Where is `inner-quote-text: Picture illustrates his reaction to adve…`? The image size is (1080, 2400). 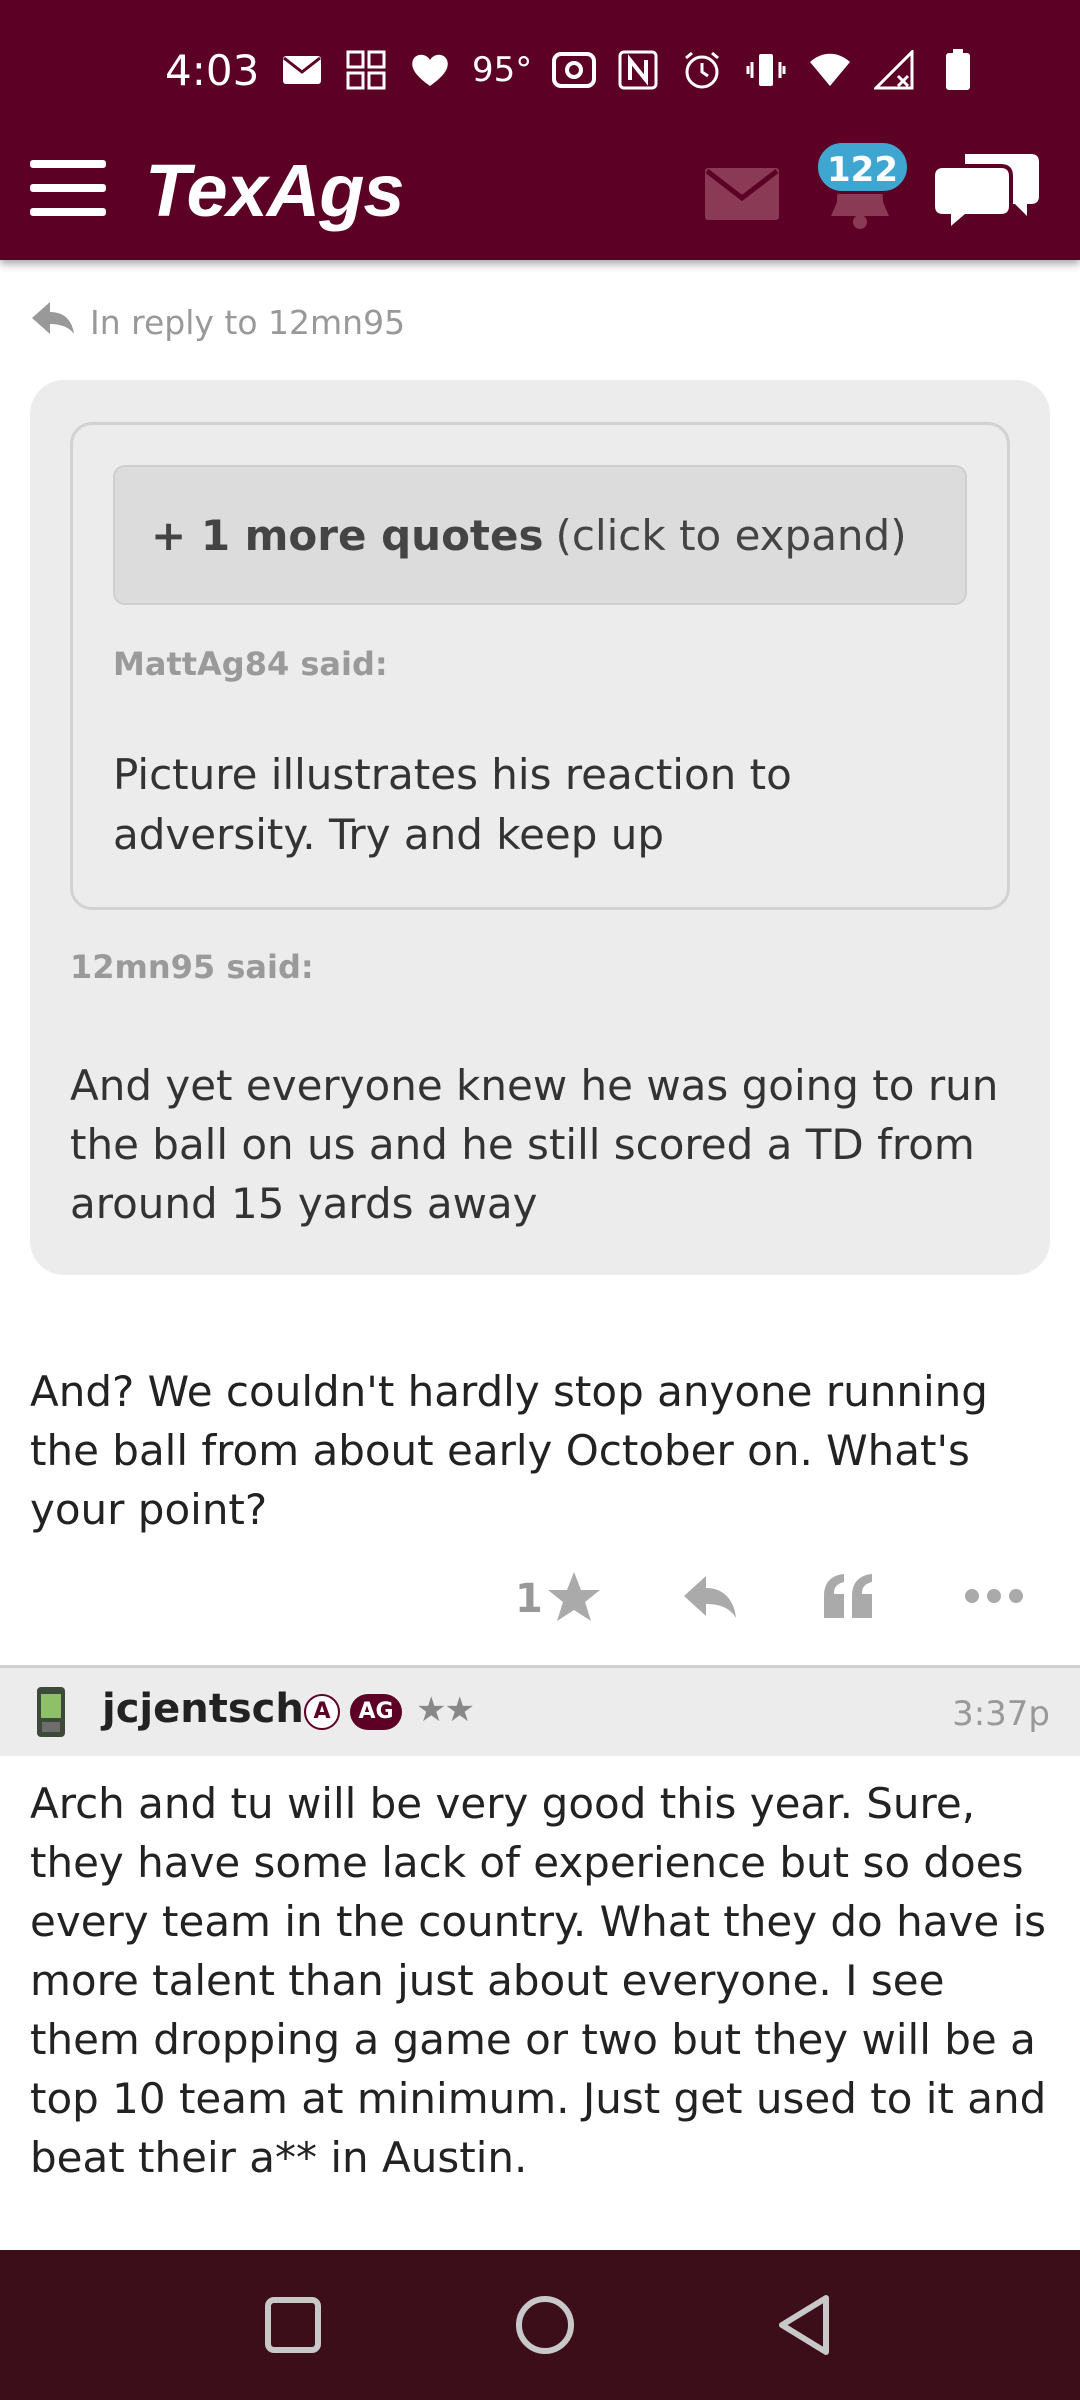
inner-quote-text: Picture illustrates his reaction to adve… is located at coordinates (452, 804).